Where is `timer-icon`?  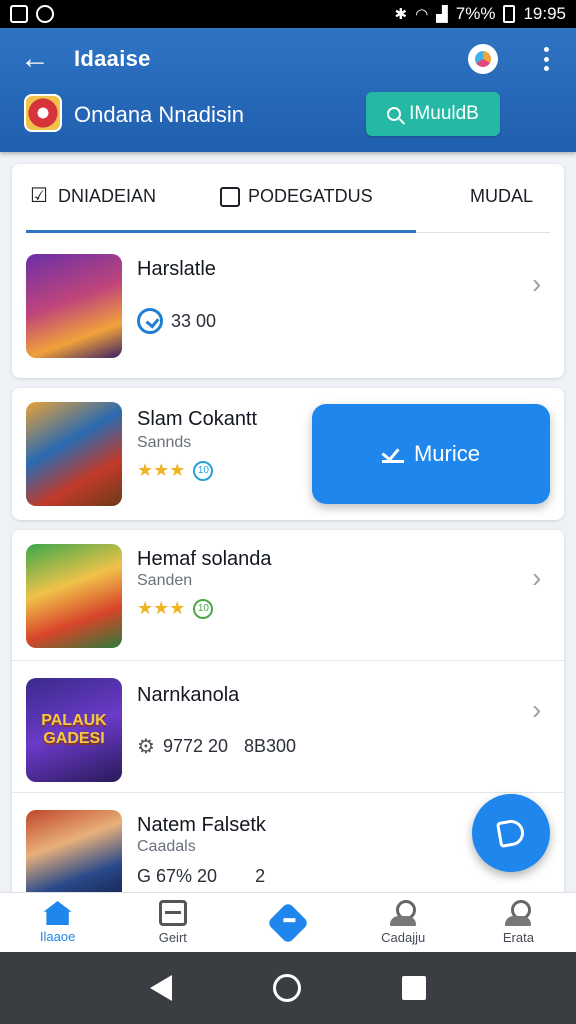 timer-icon is located at coordinates (150, 321).